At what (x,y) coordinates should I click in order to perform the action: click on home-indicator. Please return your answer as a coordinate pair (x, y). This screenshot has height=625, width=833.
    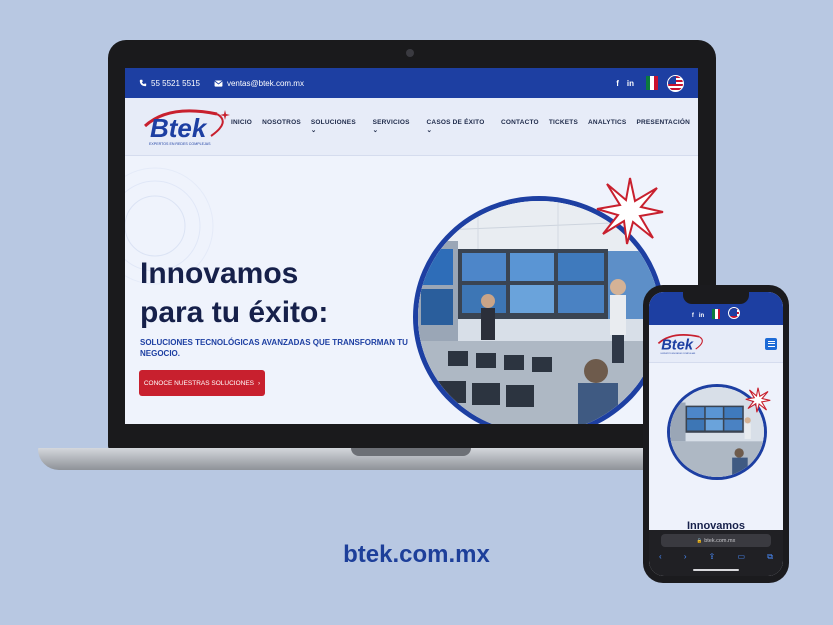
    Looking at the image, I should click on (716, 570).